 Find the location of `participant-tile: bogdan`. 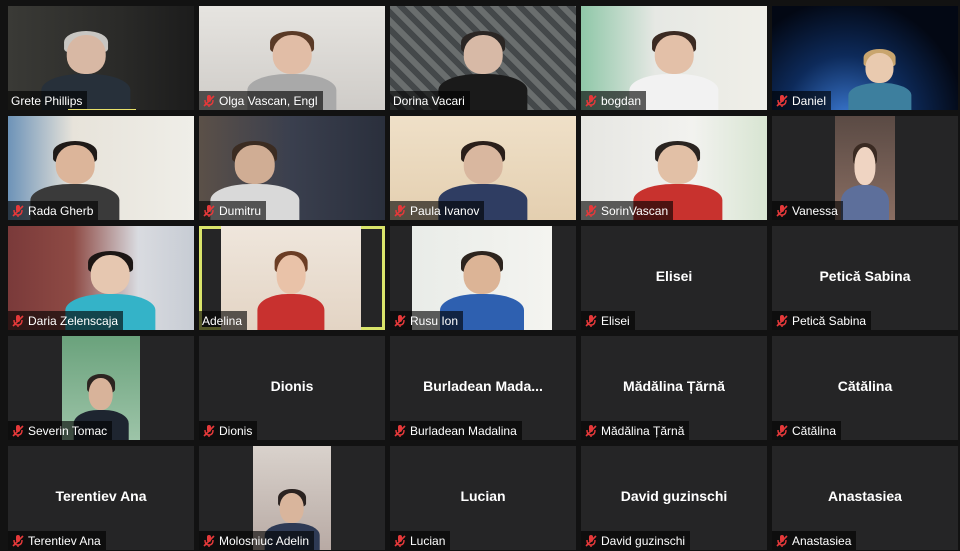

participant-tile: bogdan is located at coordinates (674, 58).